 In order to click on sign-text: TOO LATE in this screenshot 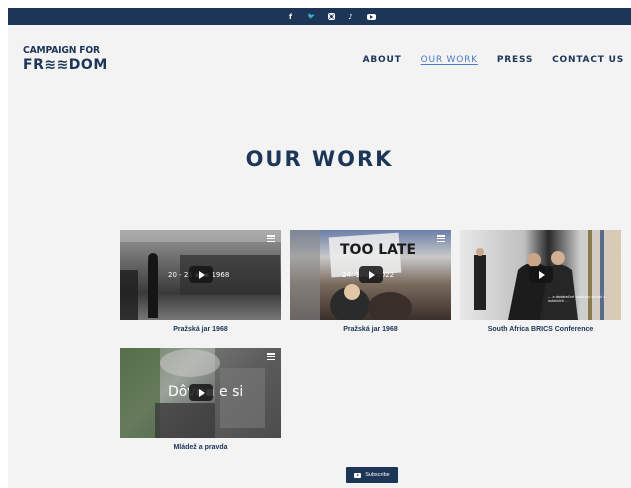, I will do `click(378, 250)`.